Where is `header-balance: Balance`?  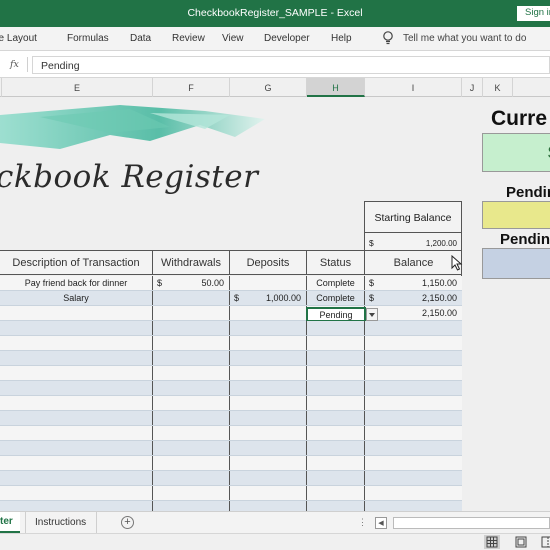 header-balance: Balance is located at coordinates (413, 262).